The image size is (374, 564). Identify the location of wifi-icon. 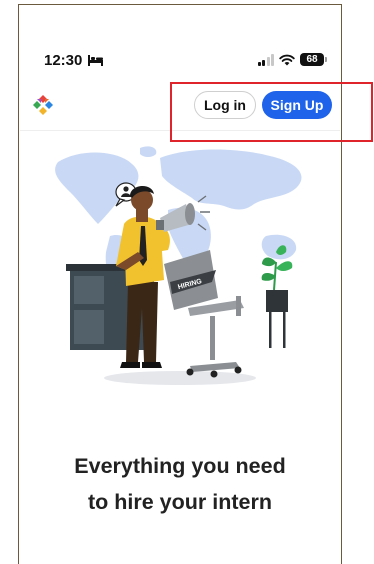
(287, 59).